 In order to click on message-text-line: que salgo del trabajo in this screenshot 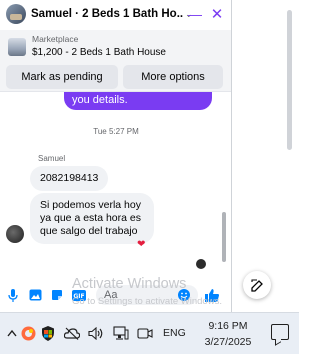, I will do `click(89, 231)`.